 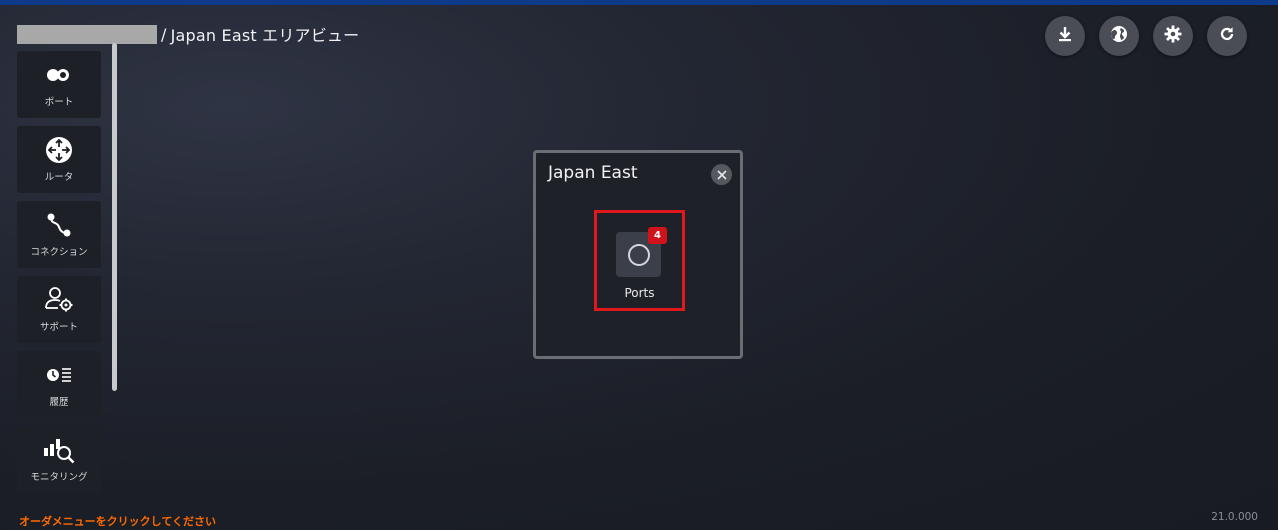 I want to click on ring-icon, so click(x=638, y=254).